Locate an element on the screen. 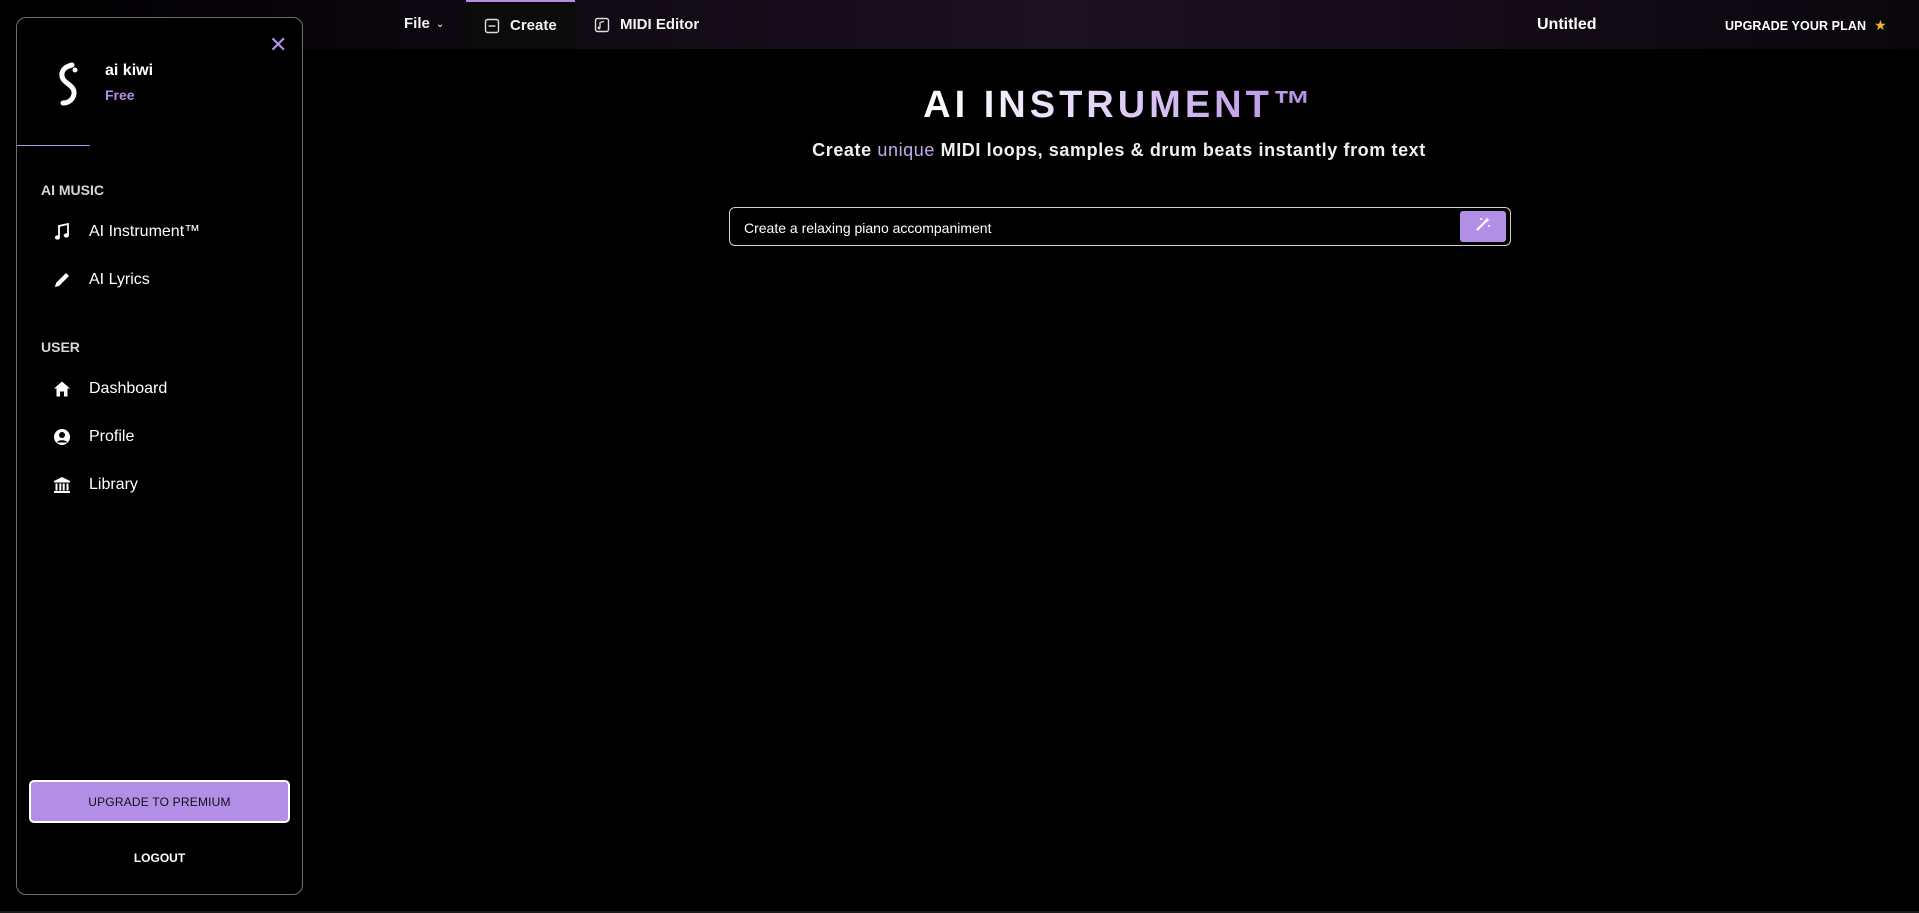 The image size is (1919, 913). chevron-down-icon: ⌄ is located at coordinates (440, 24).